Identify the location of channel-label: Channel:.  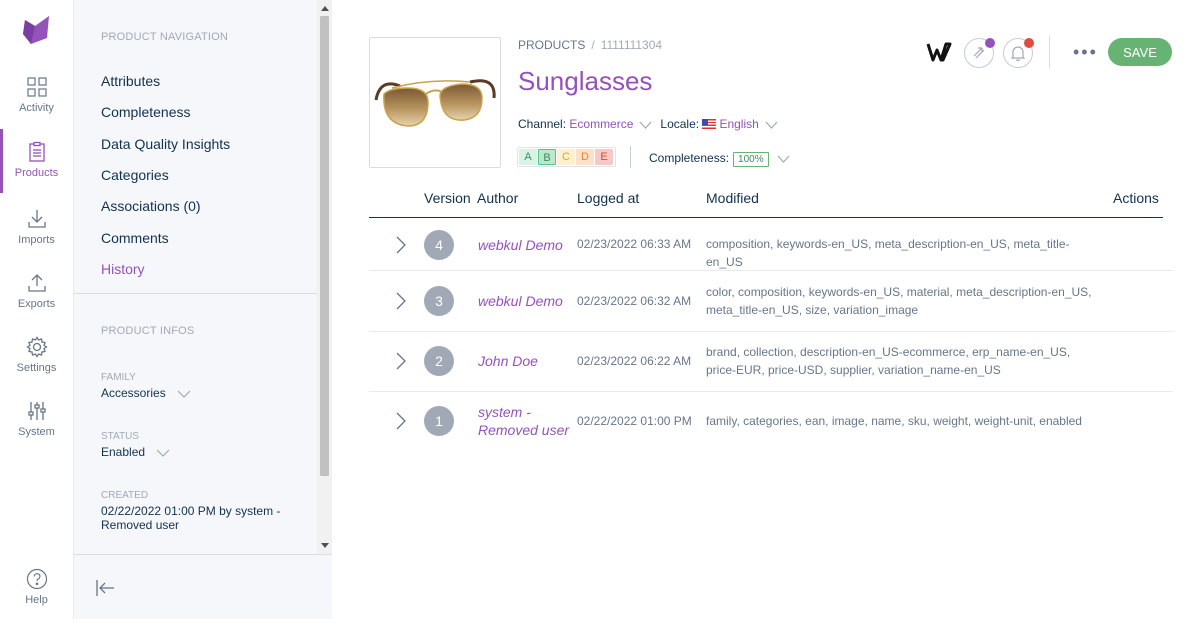
(542, 124).